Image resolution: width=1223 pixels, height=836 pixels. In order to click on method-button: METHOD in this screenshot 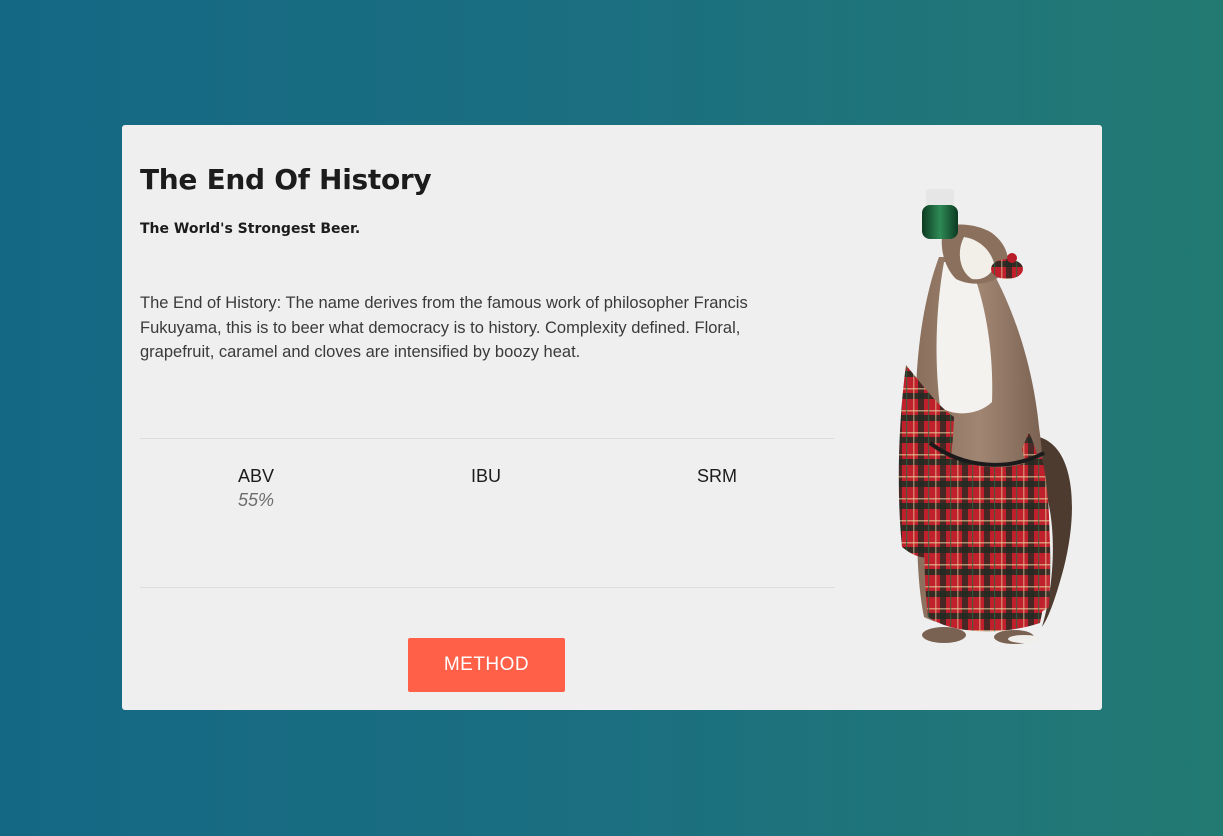, I will do `click(486, 665)`.